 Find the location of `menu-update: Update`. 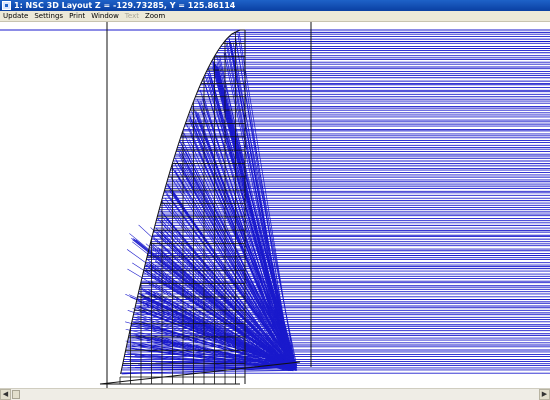

menu-update: Update is located at coordinates (15, 16).